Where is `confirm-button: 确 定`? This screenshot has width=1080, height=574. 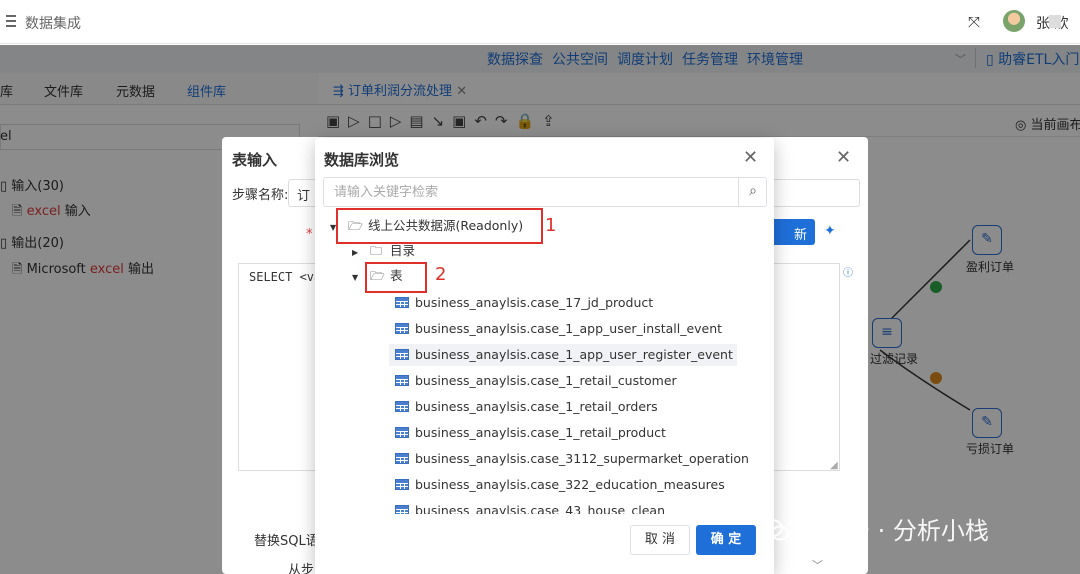 confirm-button: 确 定 is located at coordinates (726, 540).